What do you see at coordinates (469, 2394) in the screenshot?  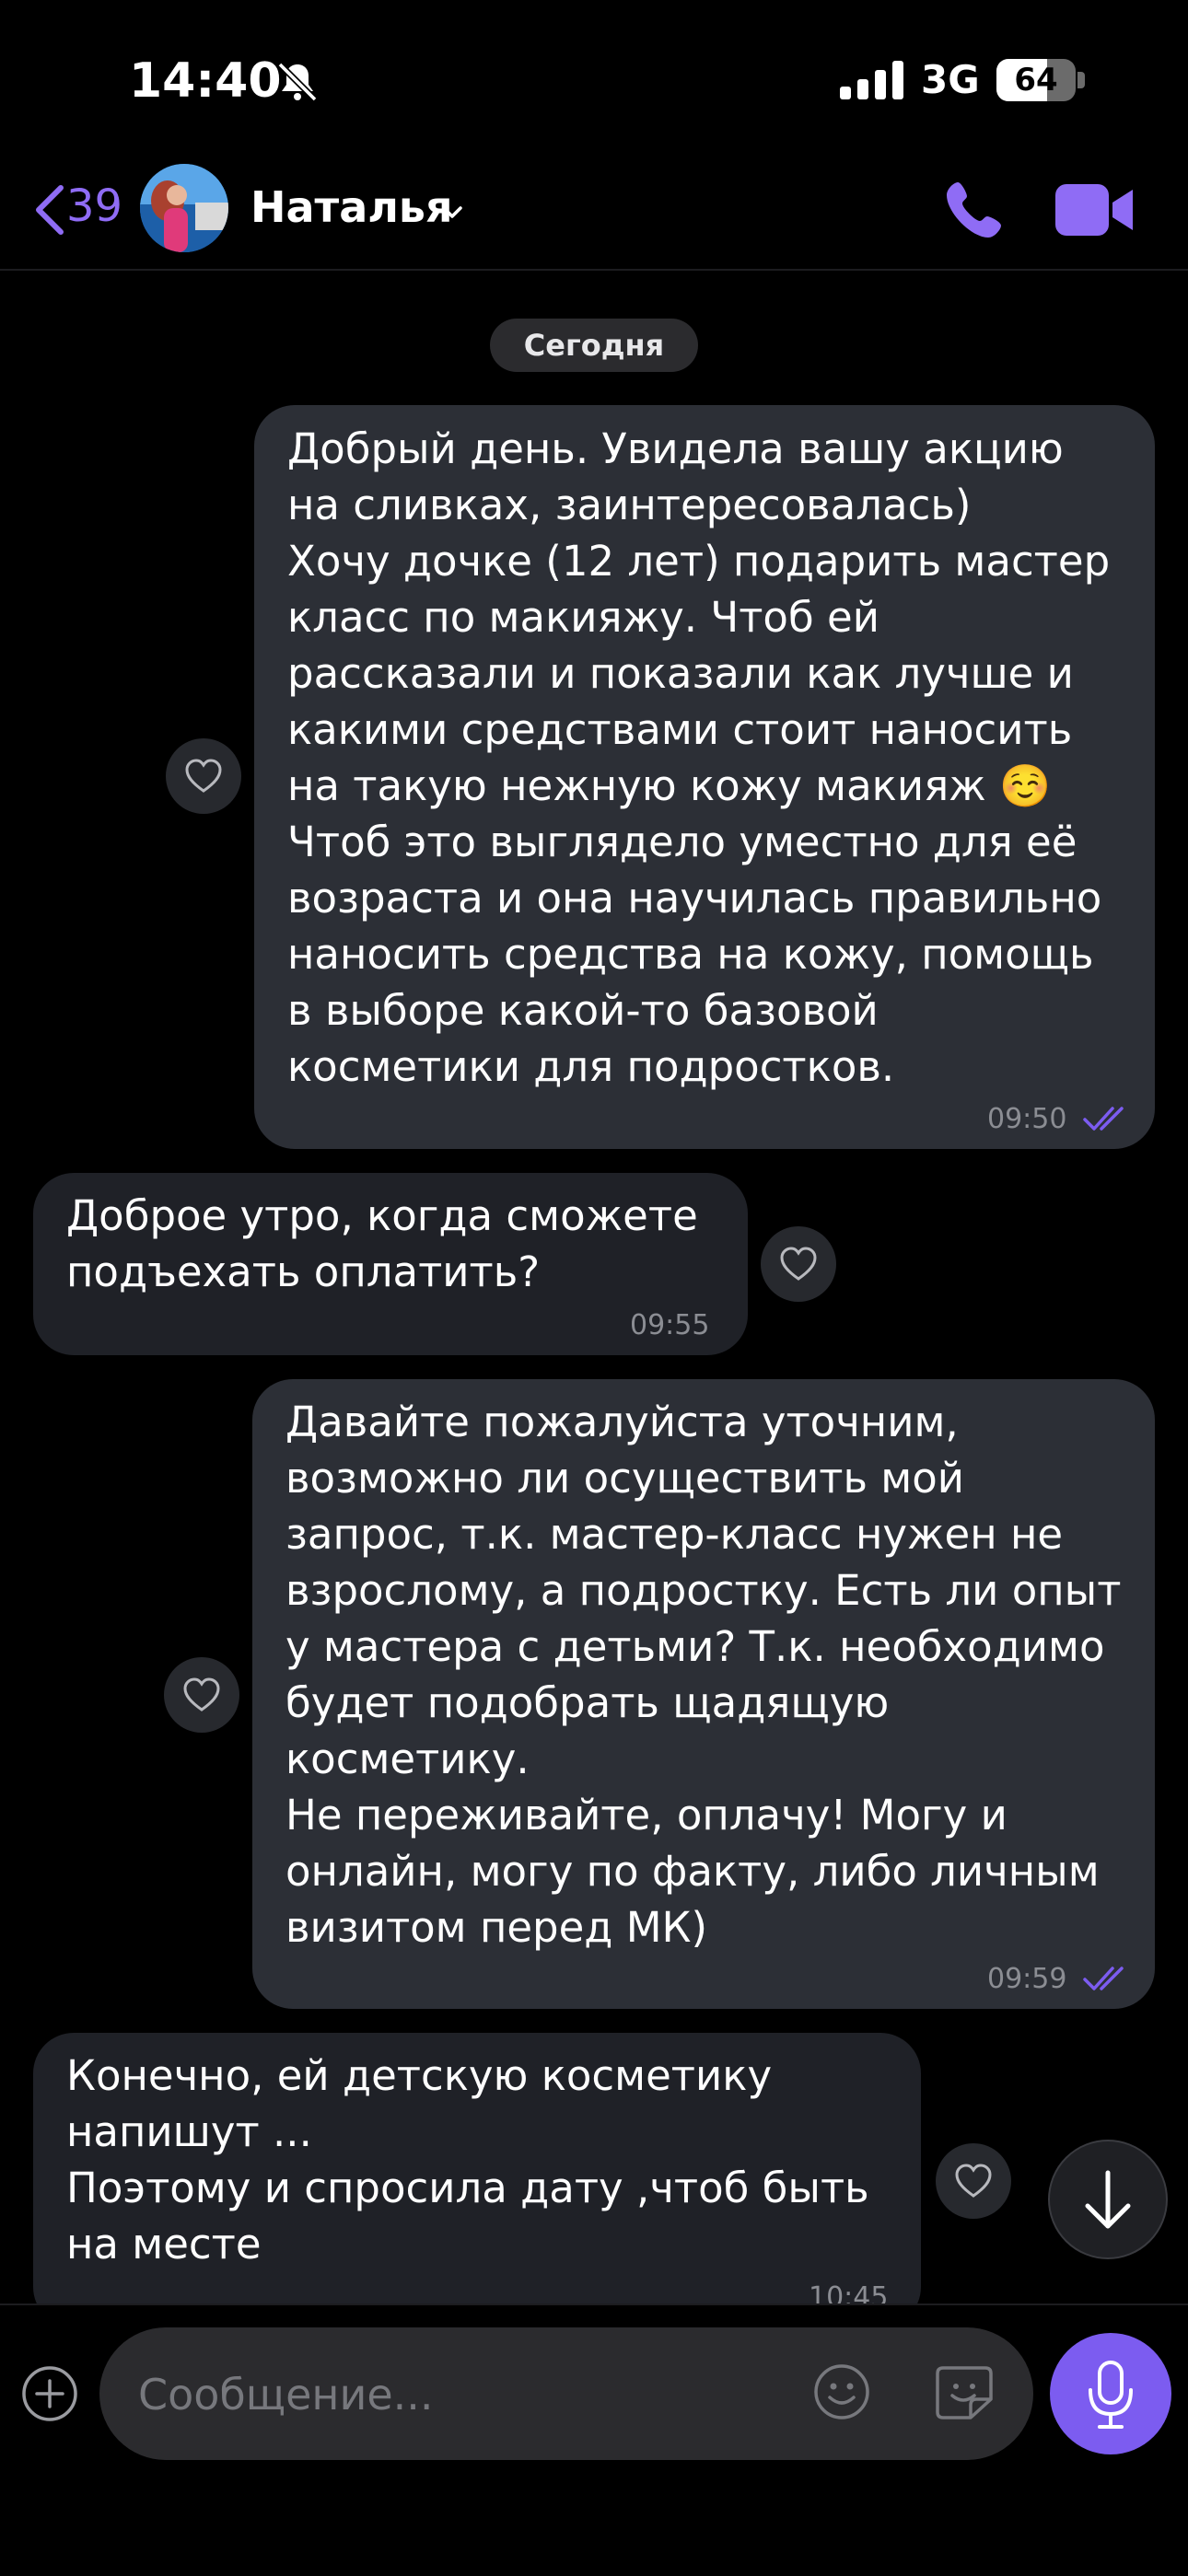 I see `message-input` at bounding box center [469, 2394].